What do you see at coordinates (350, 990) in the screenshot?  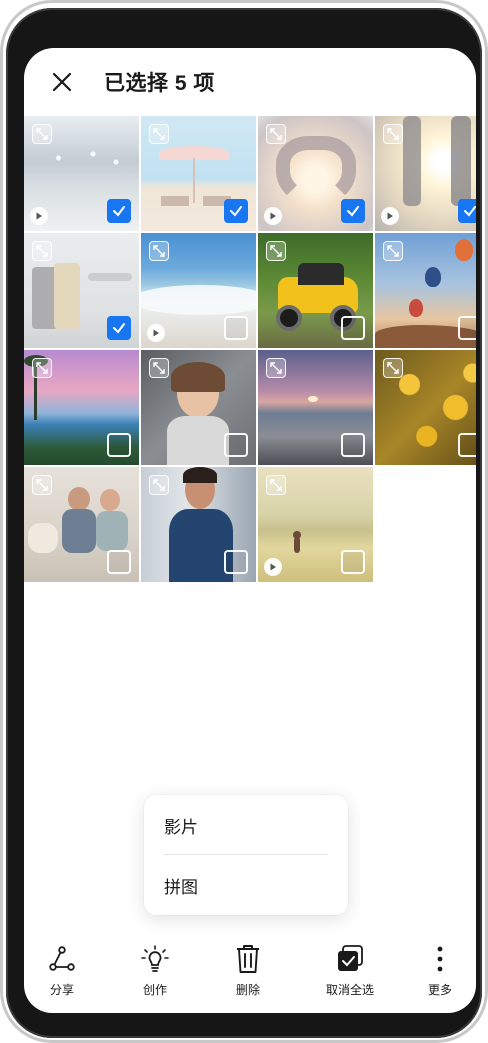 I see `deselect-all-label: 取消全选` at bounding box center [350, 990].